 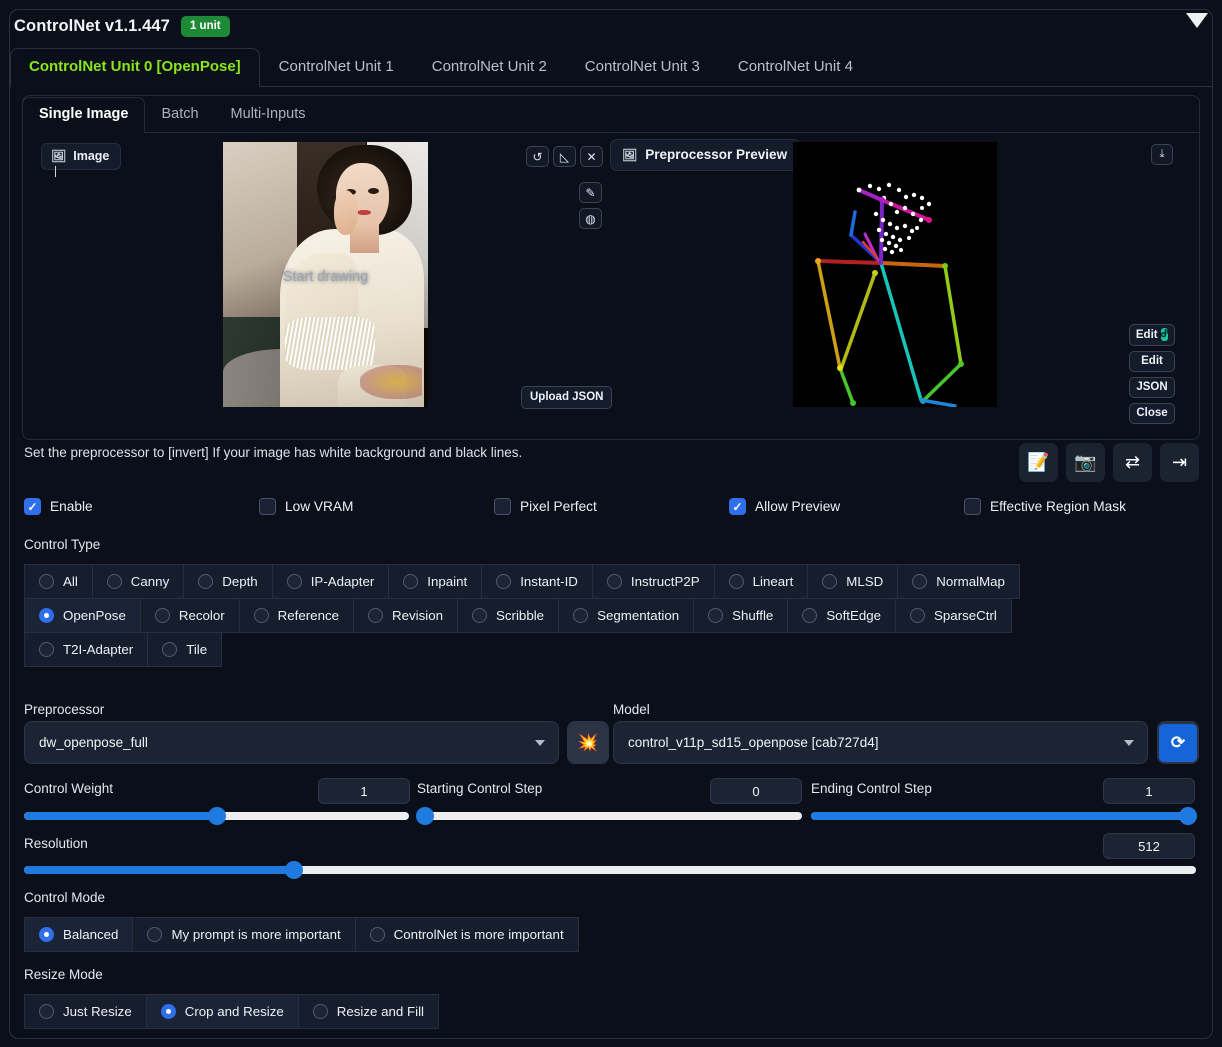 I want to click on checkbox-enable-box, so click(x=32, y=506).